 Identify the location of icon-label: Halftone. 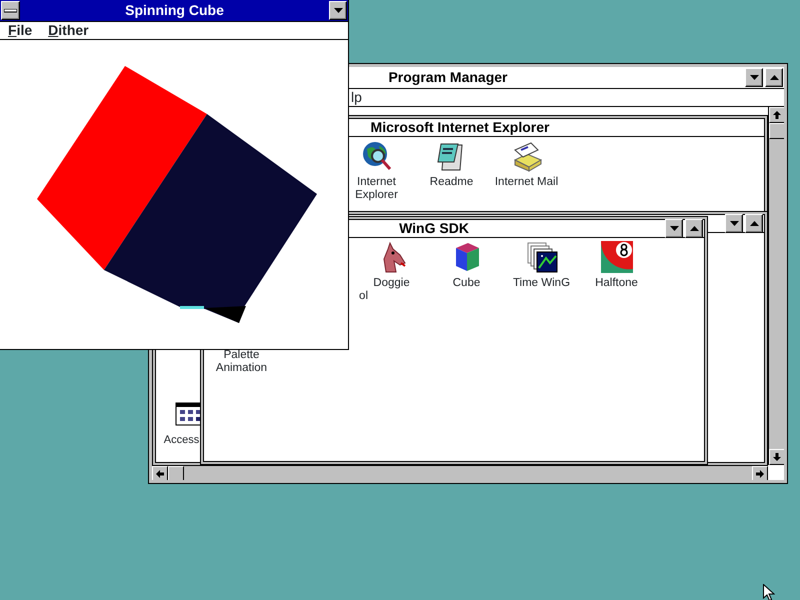
(616, 283).